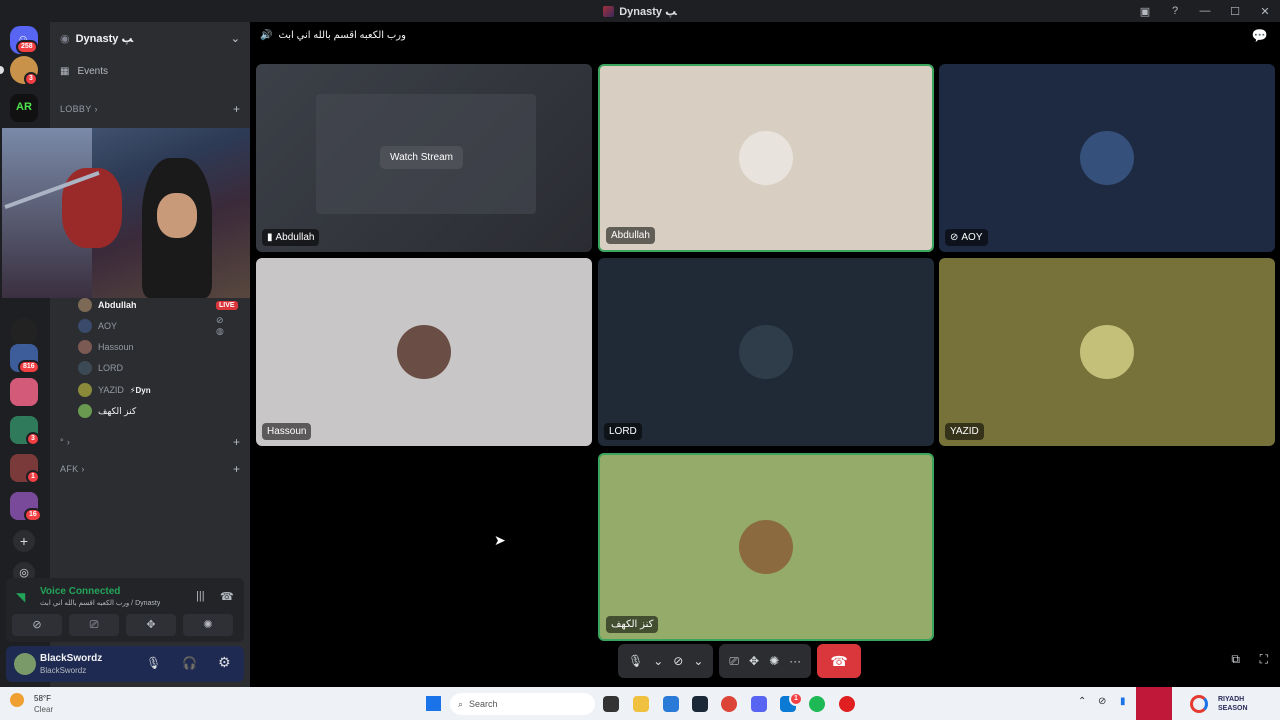 Image resolution: width=1280 pixels, height=720 pixels. I want to click on participant-tile: LORD, so click(766, 352).